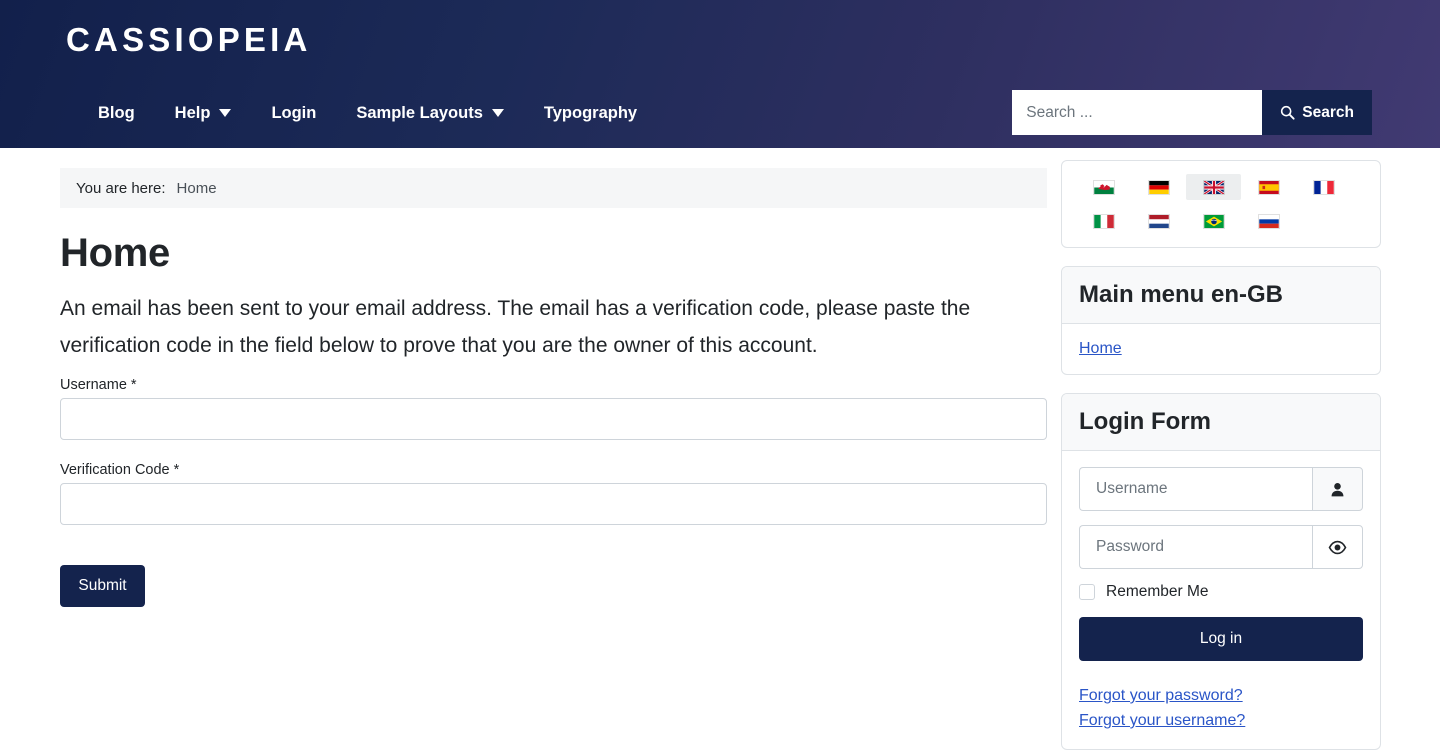 The width and height of the screenshot is (1440, 750). Describe the element at coordinates (98, 385) in the screenshot. I see `username-field-label: Username *` at that location.